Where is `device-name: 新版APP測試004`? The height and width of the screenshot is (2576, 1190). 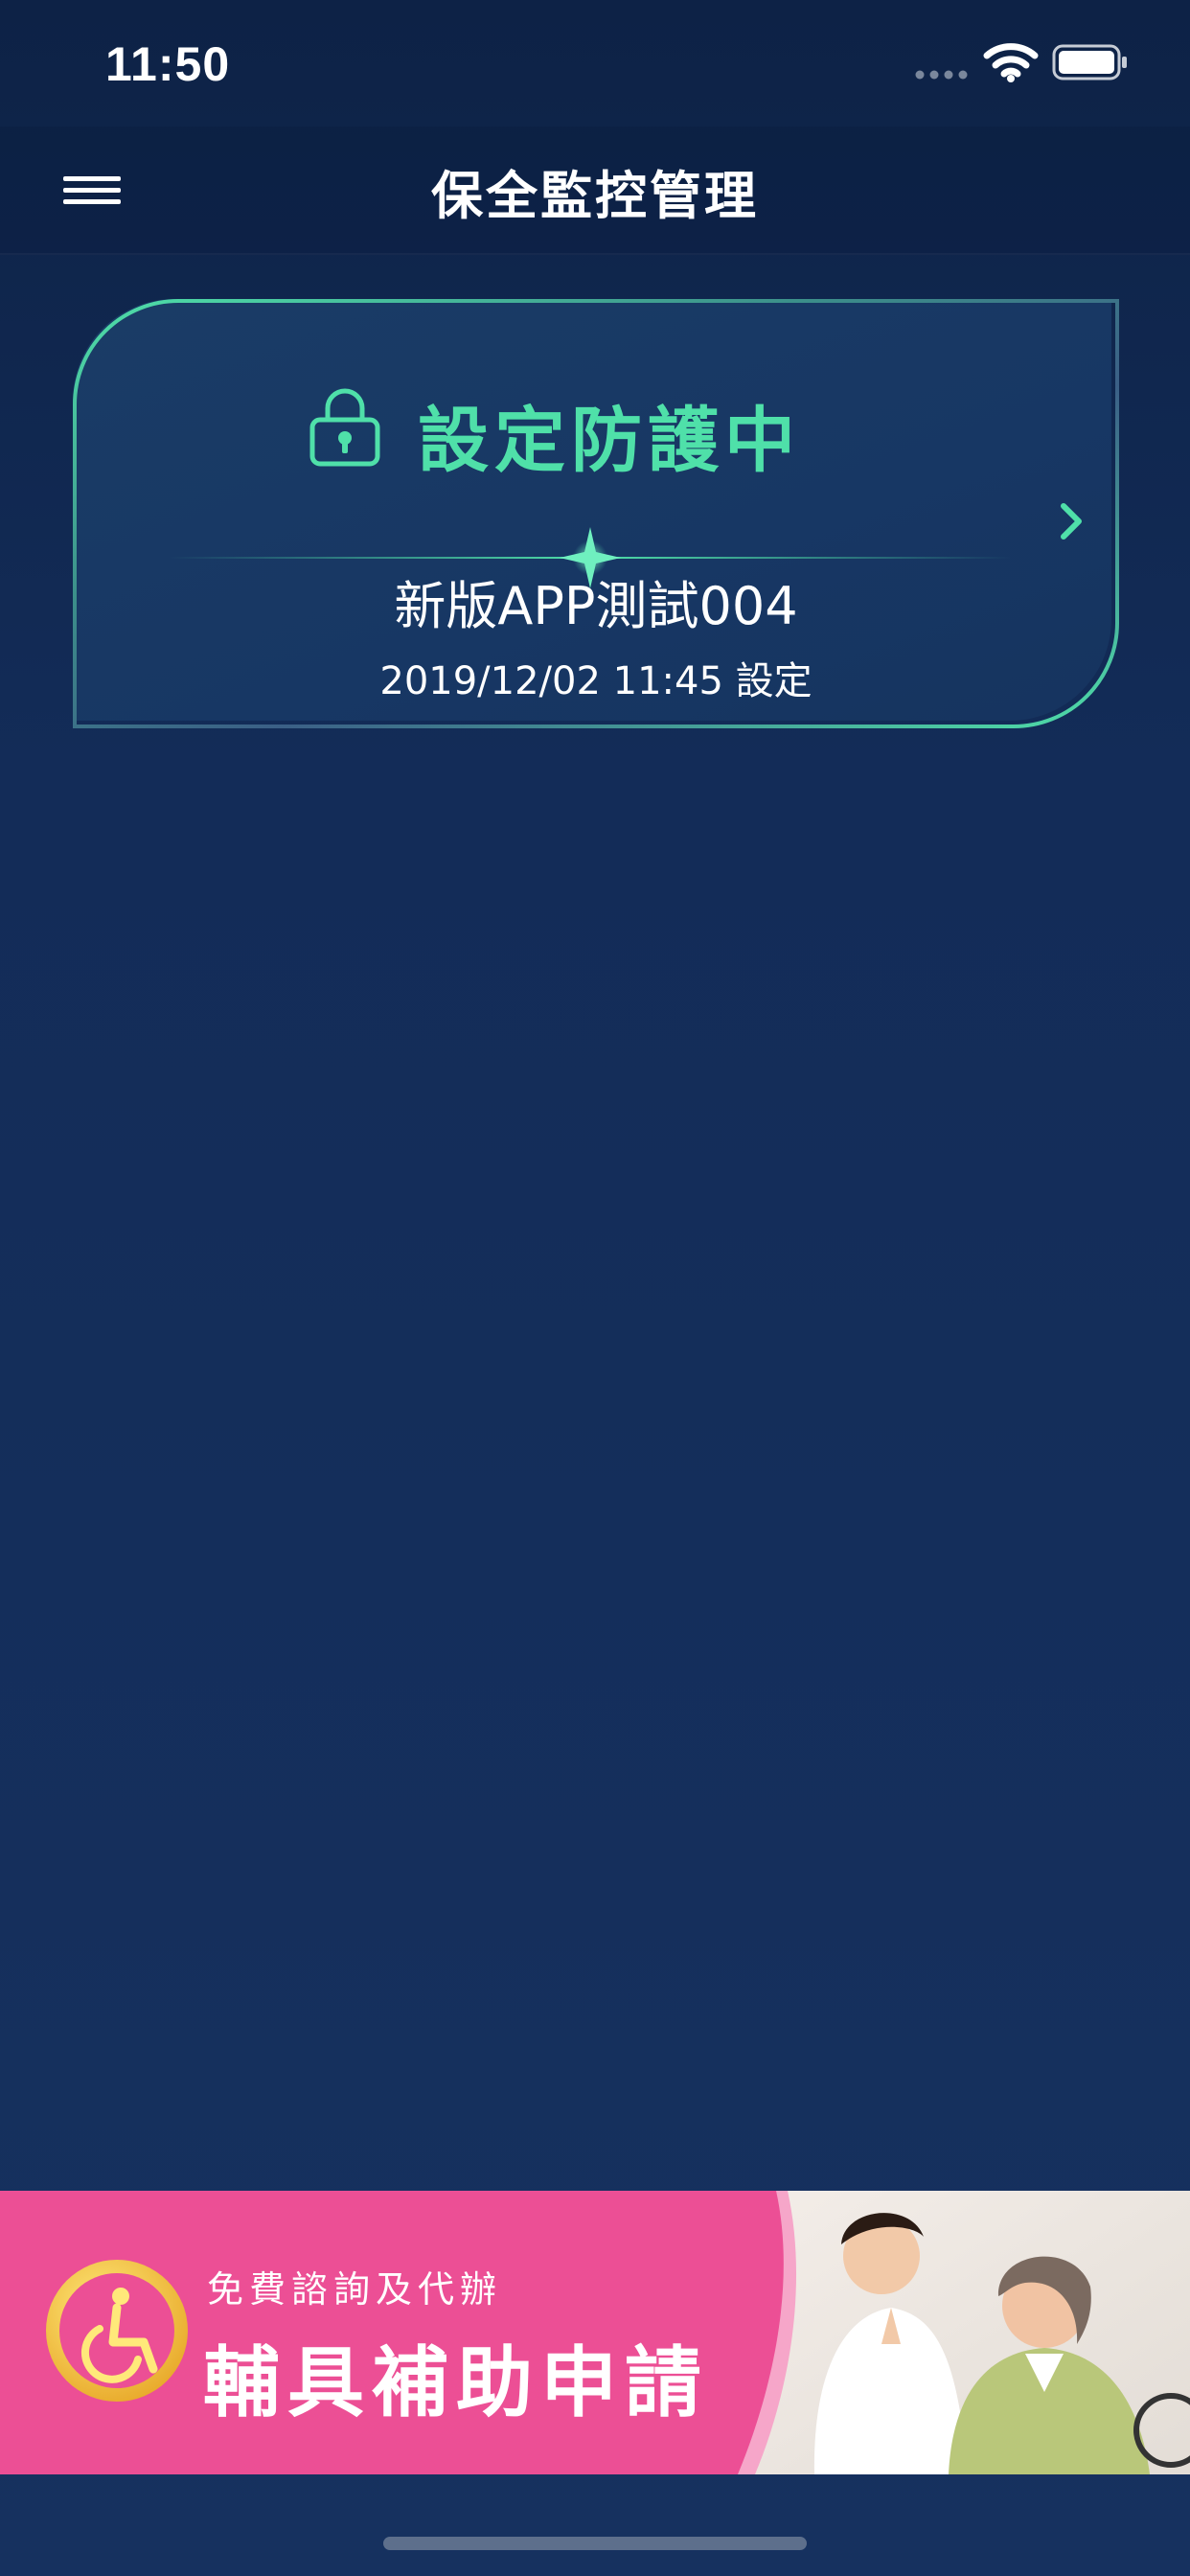
device-name: 新版APP測試004 is located at coordinates (596, 606).